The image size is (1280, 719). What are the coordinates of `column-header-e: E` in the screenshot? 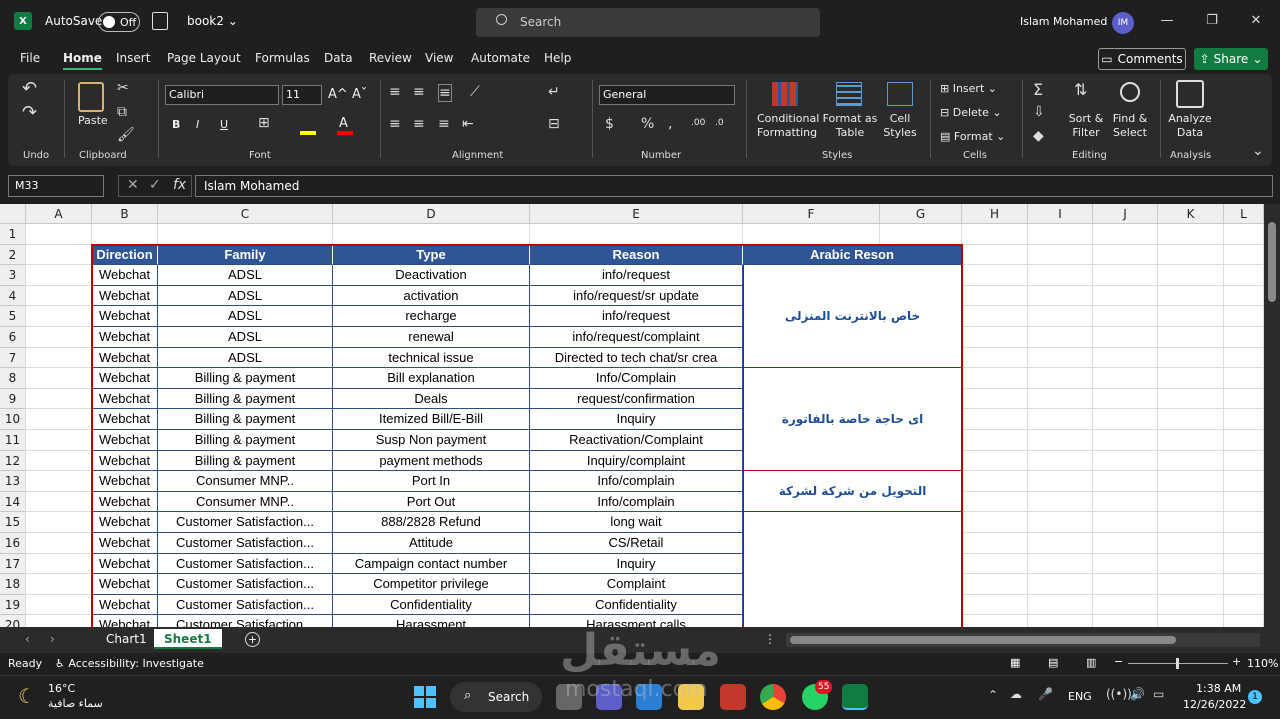 It's located at (636, 214).